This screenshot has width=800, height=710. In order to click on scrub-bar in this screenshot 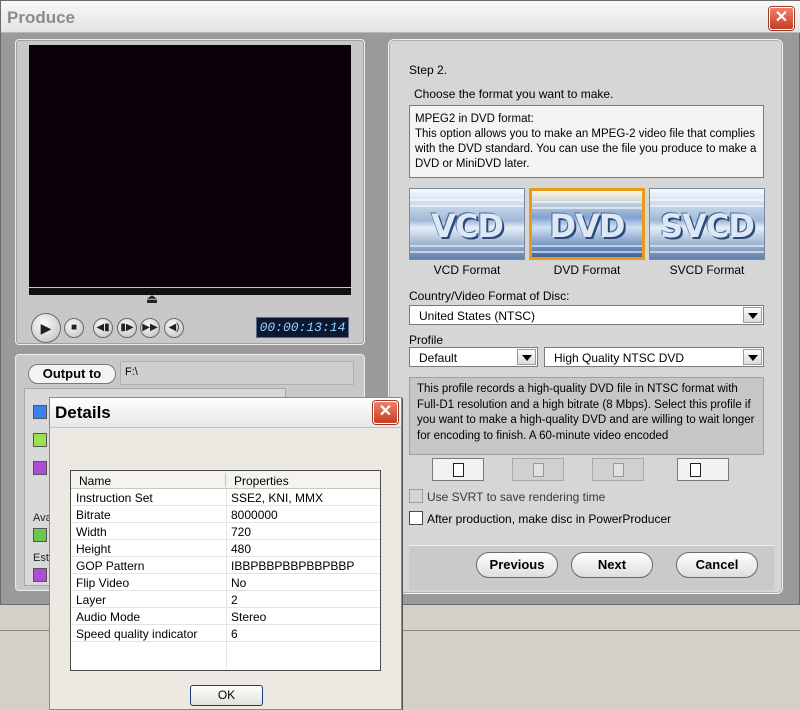, I will do `click(190, 291)`.